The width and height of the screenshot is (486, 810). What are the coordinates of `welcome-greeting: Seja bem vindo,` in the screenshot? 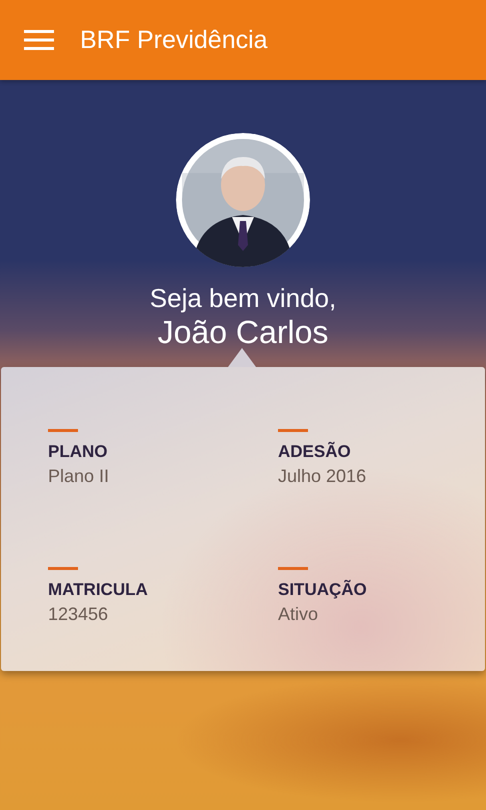 It's located at (243, 298).